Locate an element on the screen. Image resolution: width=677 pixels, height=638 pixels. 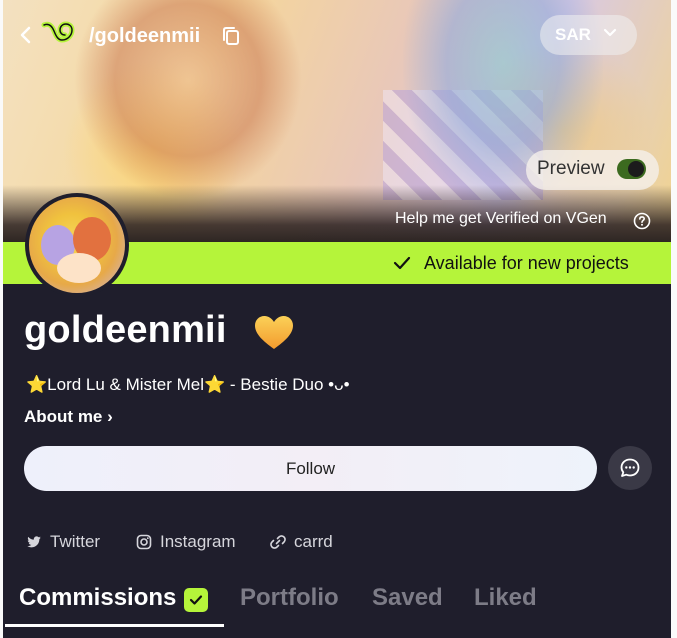
tab-liked: Liked is located at coordinates (505, 598).